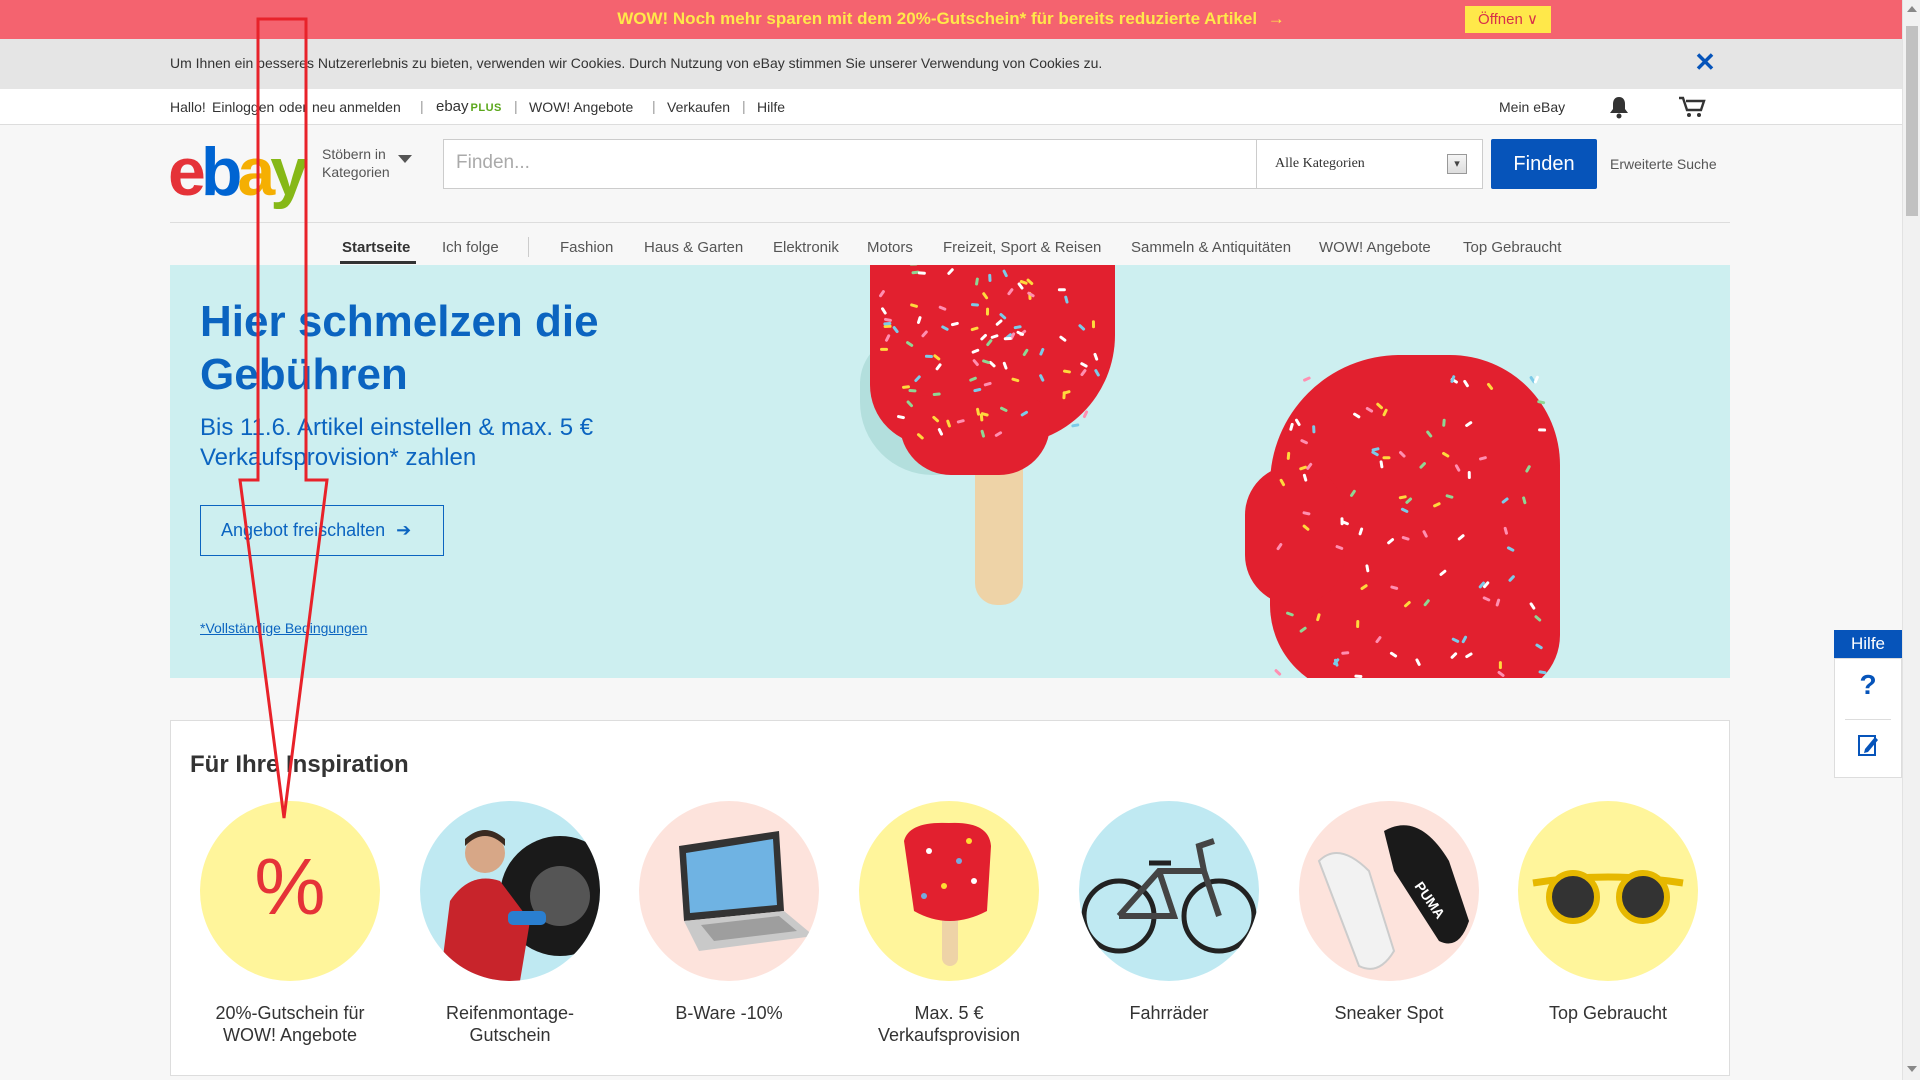 This screenshot has height=1080, width=1920. What do you see at coordinates (729, 931) in the screenshot?
I see `tile-b-ware: B-Ware -10%` at bounding box center [729, 931].